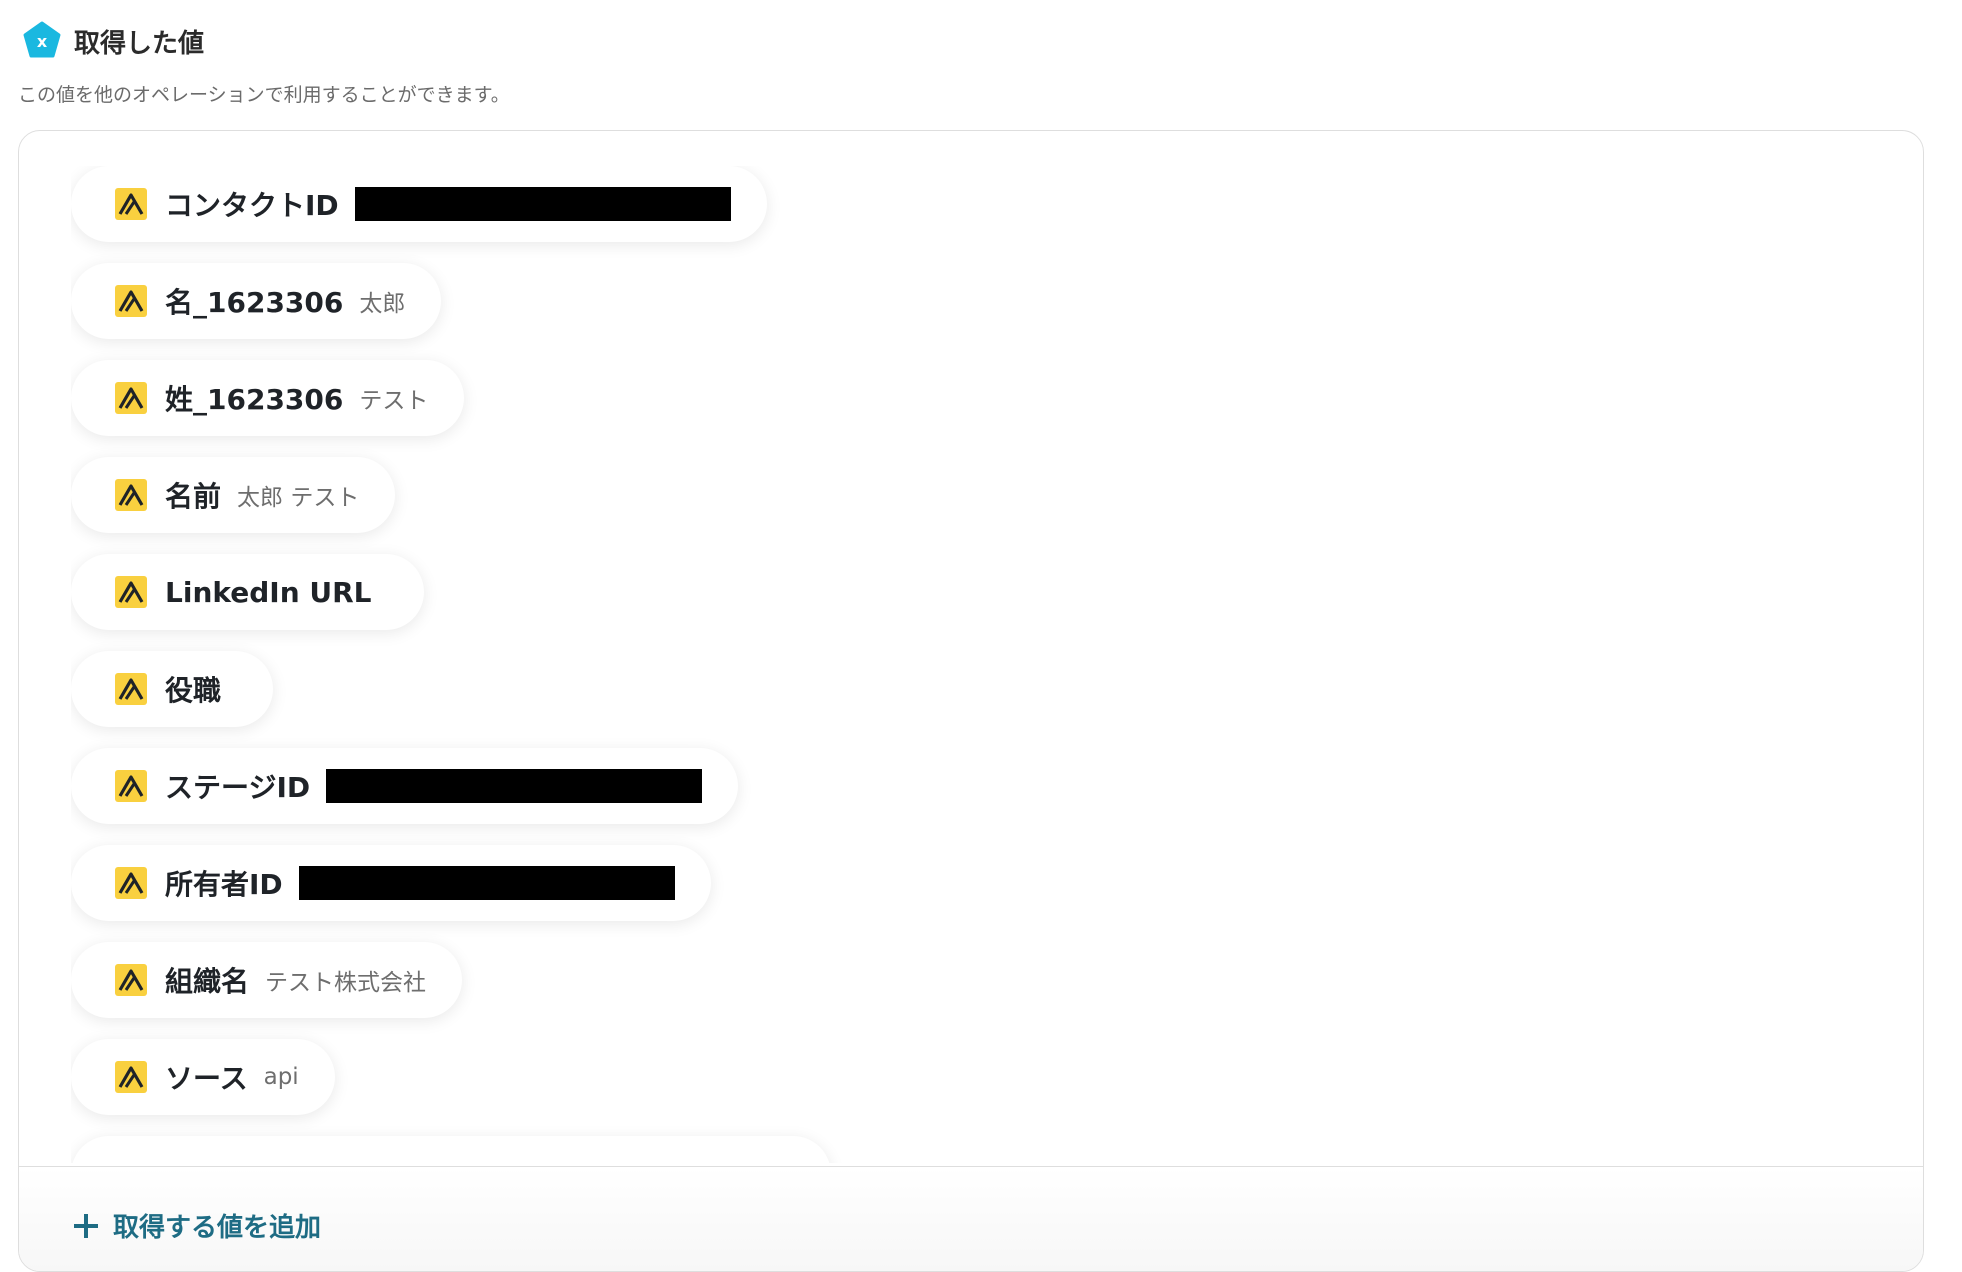 Image resolution: width=1962 pixels, height=1272 pixels. I want to click on svg-text: x, so click(42, 41).